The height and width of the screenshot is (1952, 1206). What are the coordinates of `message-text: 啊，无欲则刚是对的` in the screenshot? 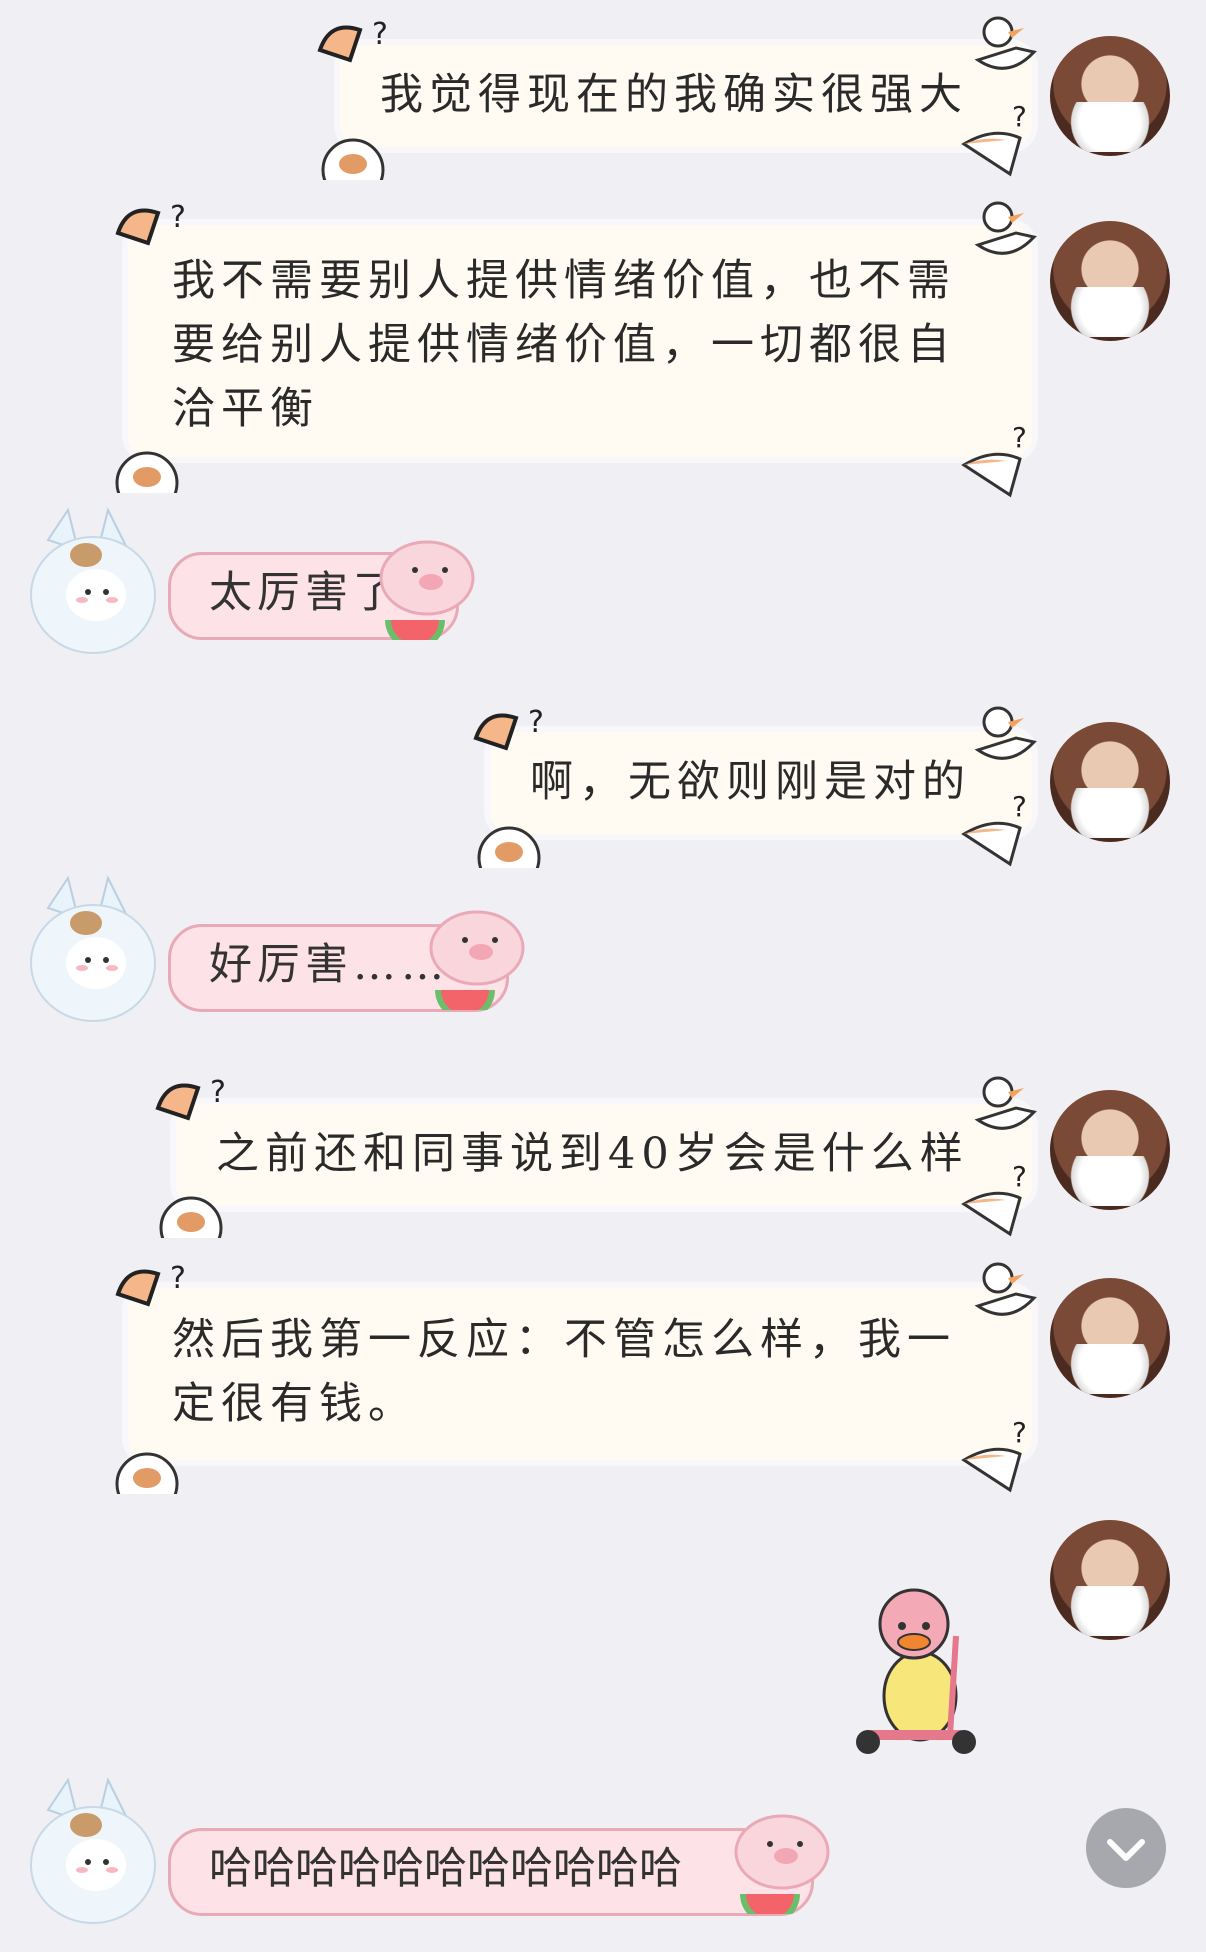 It's located at (750, 782).